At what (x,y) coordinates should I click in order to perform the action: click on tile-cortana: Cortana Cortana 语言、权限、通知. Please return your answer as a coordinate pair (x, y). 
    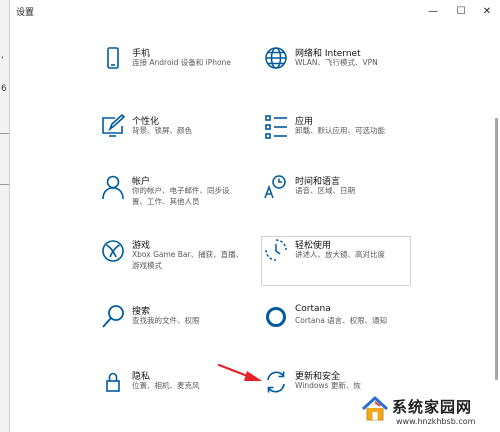
    Looking at the image, I should click on (336, 327).